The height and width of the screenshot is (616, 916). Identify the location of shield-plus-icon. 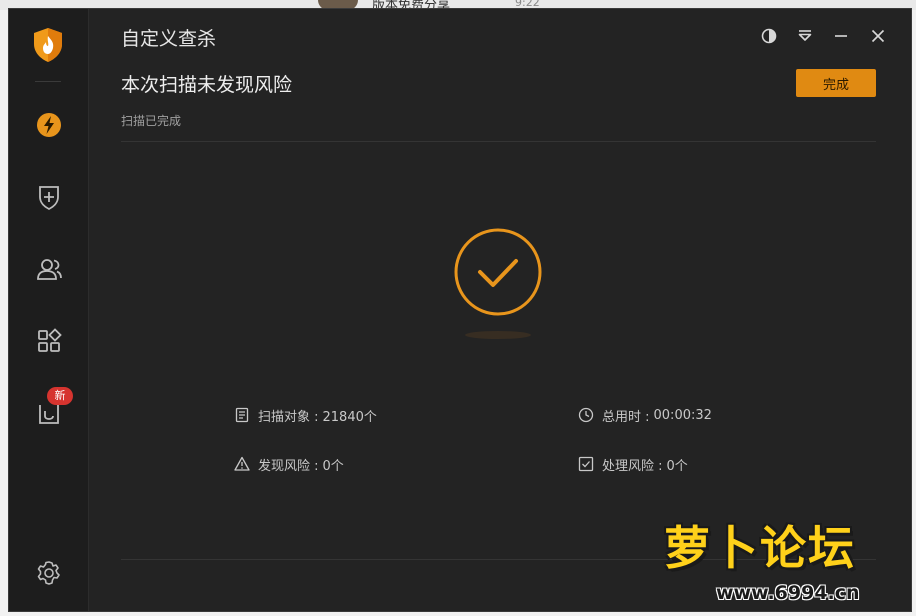
(49, 198).